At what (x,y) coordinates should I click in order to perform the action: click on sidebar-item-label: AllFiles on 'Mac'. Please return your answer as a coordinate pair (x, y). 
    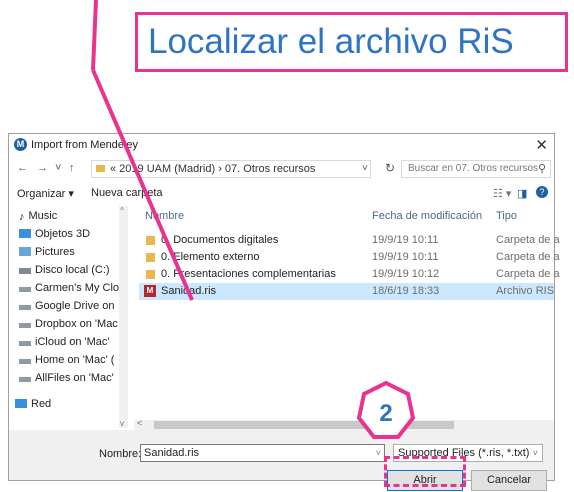
    Looking at the image, I should click on (74, 378).